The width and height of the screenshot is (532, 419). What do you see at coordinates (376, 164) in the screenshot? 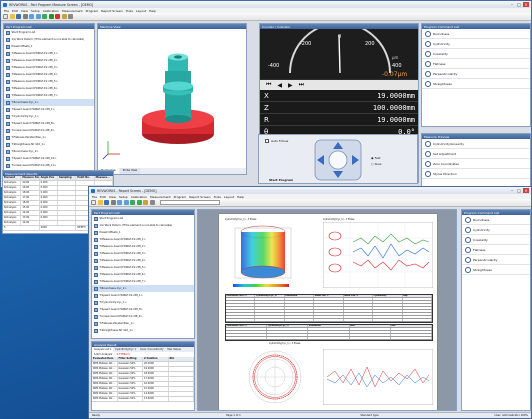
I see `slow-option: ○ Slow` at bounding box center [376, 164].